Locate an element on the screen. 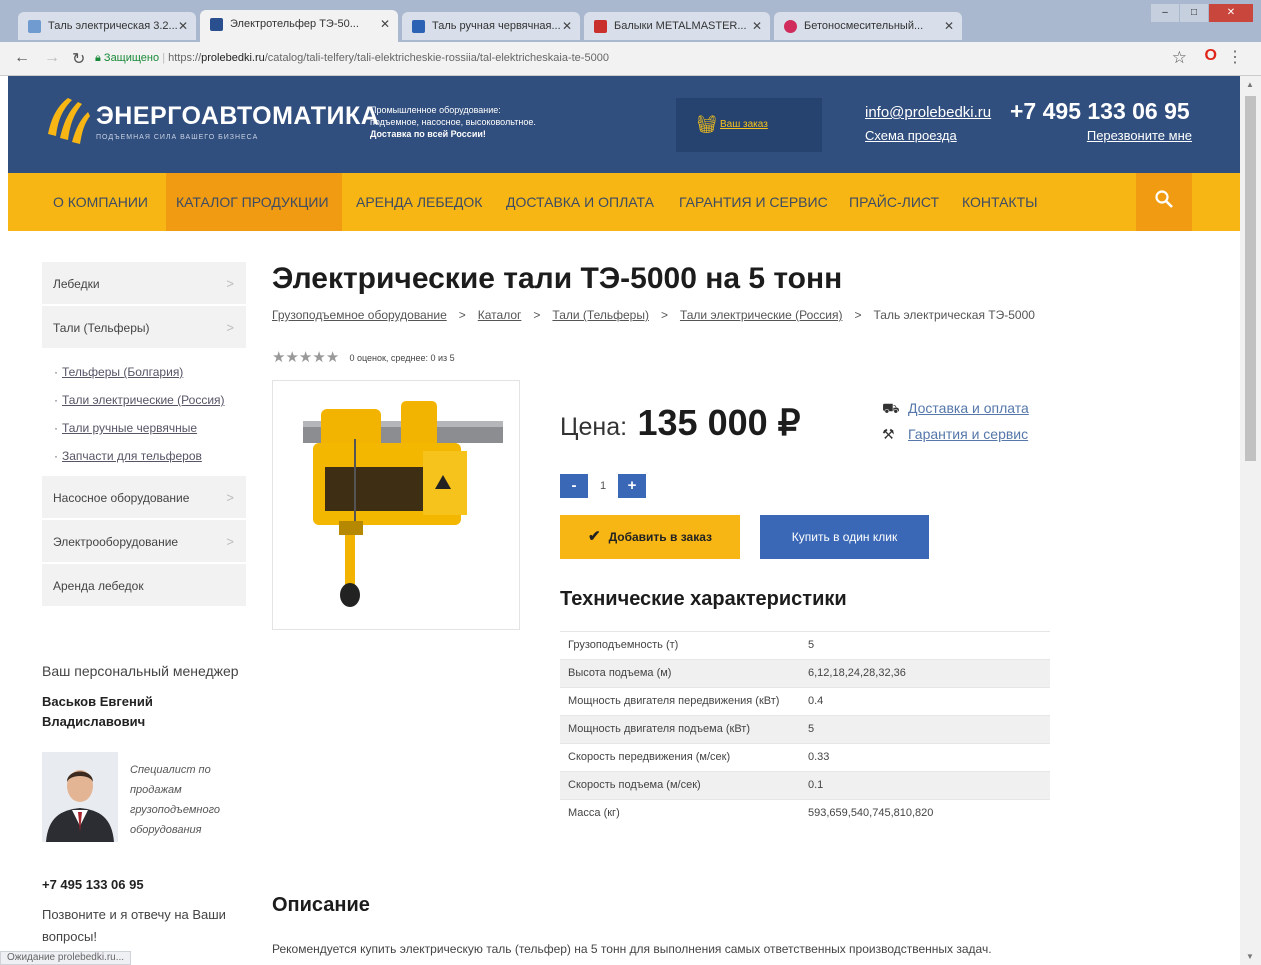 This screenshot has height=965, width=1261. breadcrumb-link: Грузоподъемное оборудование is located at coordinates (359, 315).